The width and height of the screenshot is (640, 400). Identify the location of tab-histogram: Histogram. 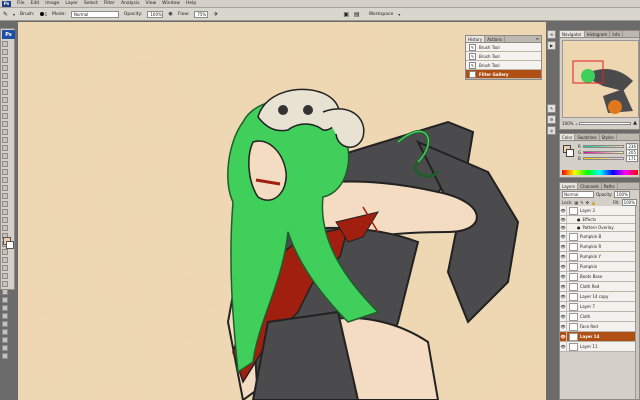
(598, 34).